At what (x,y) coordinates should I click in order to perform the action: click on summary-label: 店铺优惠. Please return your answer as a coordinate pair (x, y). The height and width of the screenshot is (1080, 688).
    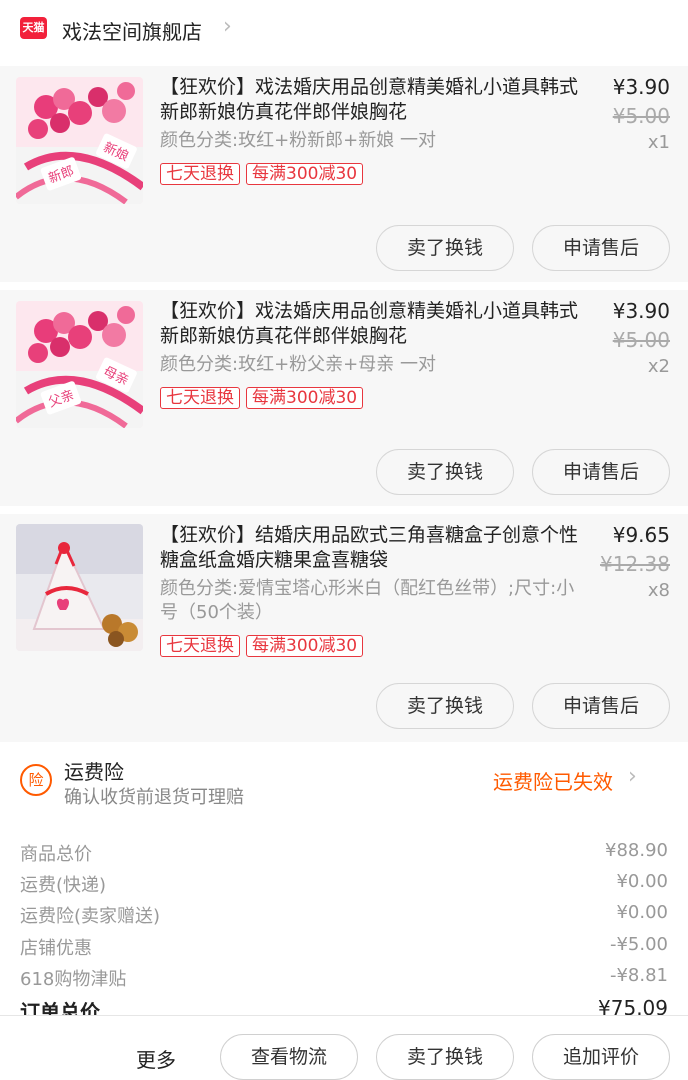
    Looking at the image, I should click on (56, 948).